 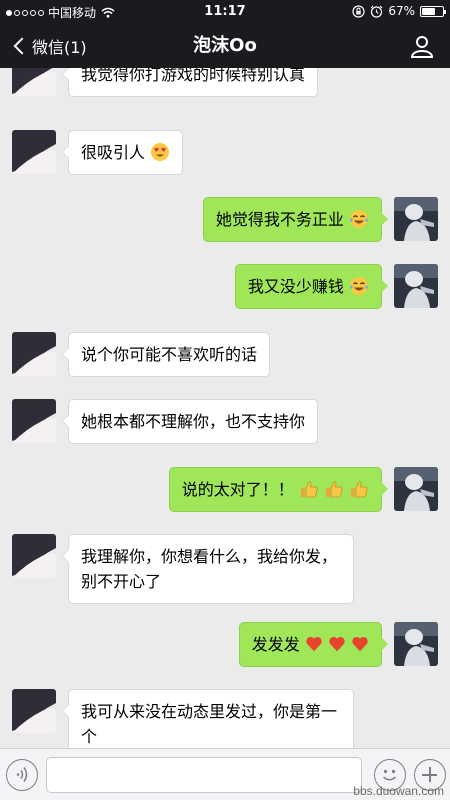 I want to click on incoming-message-bubble: 我觉得你打游戏的时候特别认真, so click(x=190, y=82).